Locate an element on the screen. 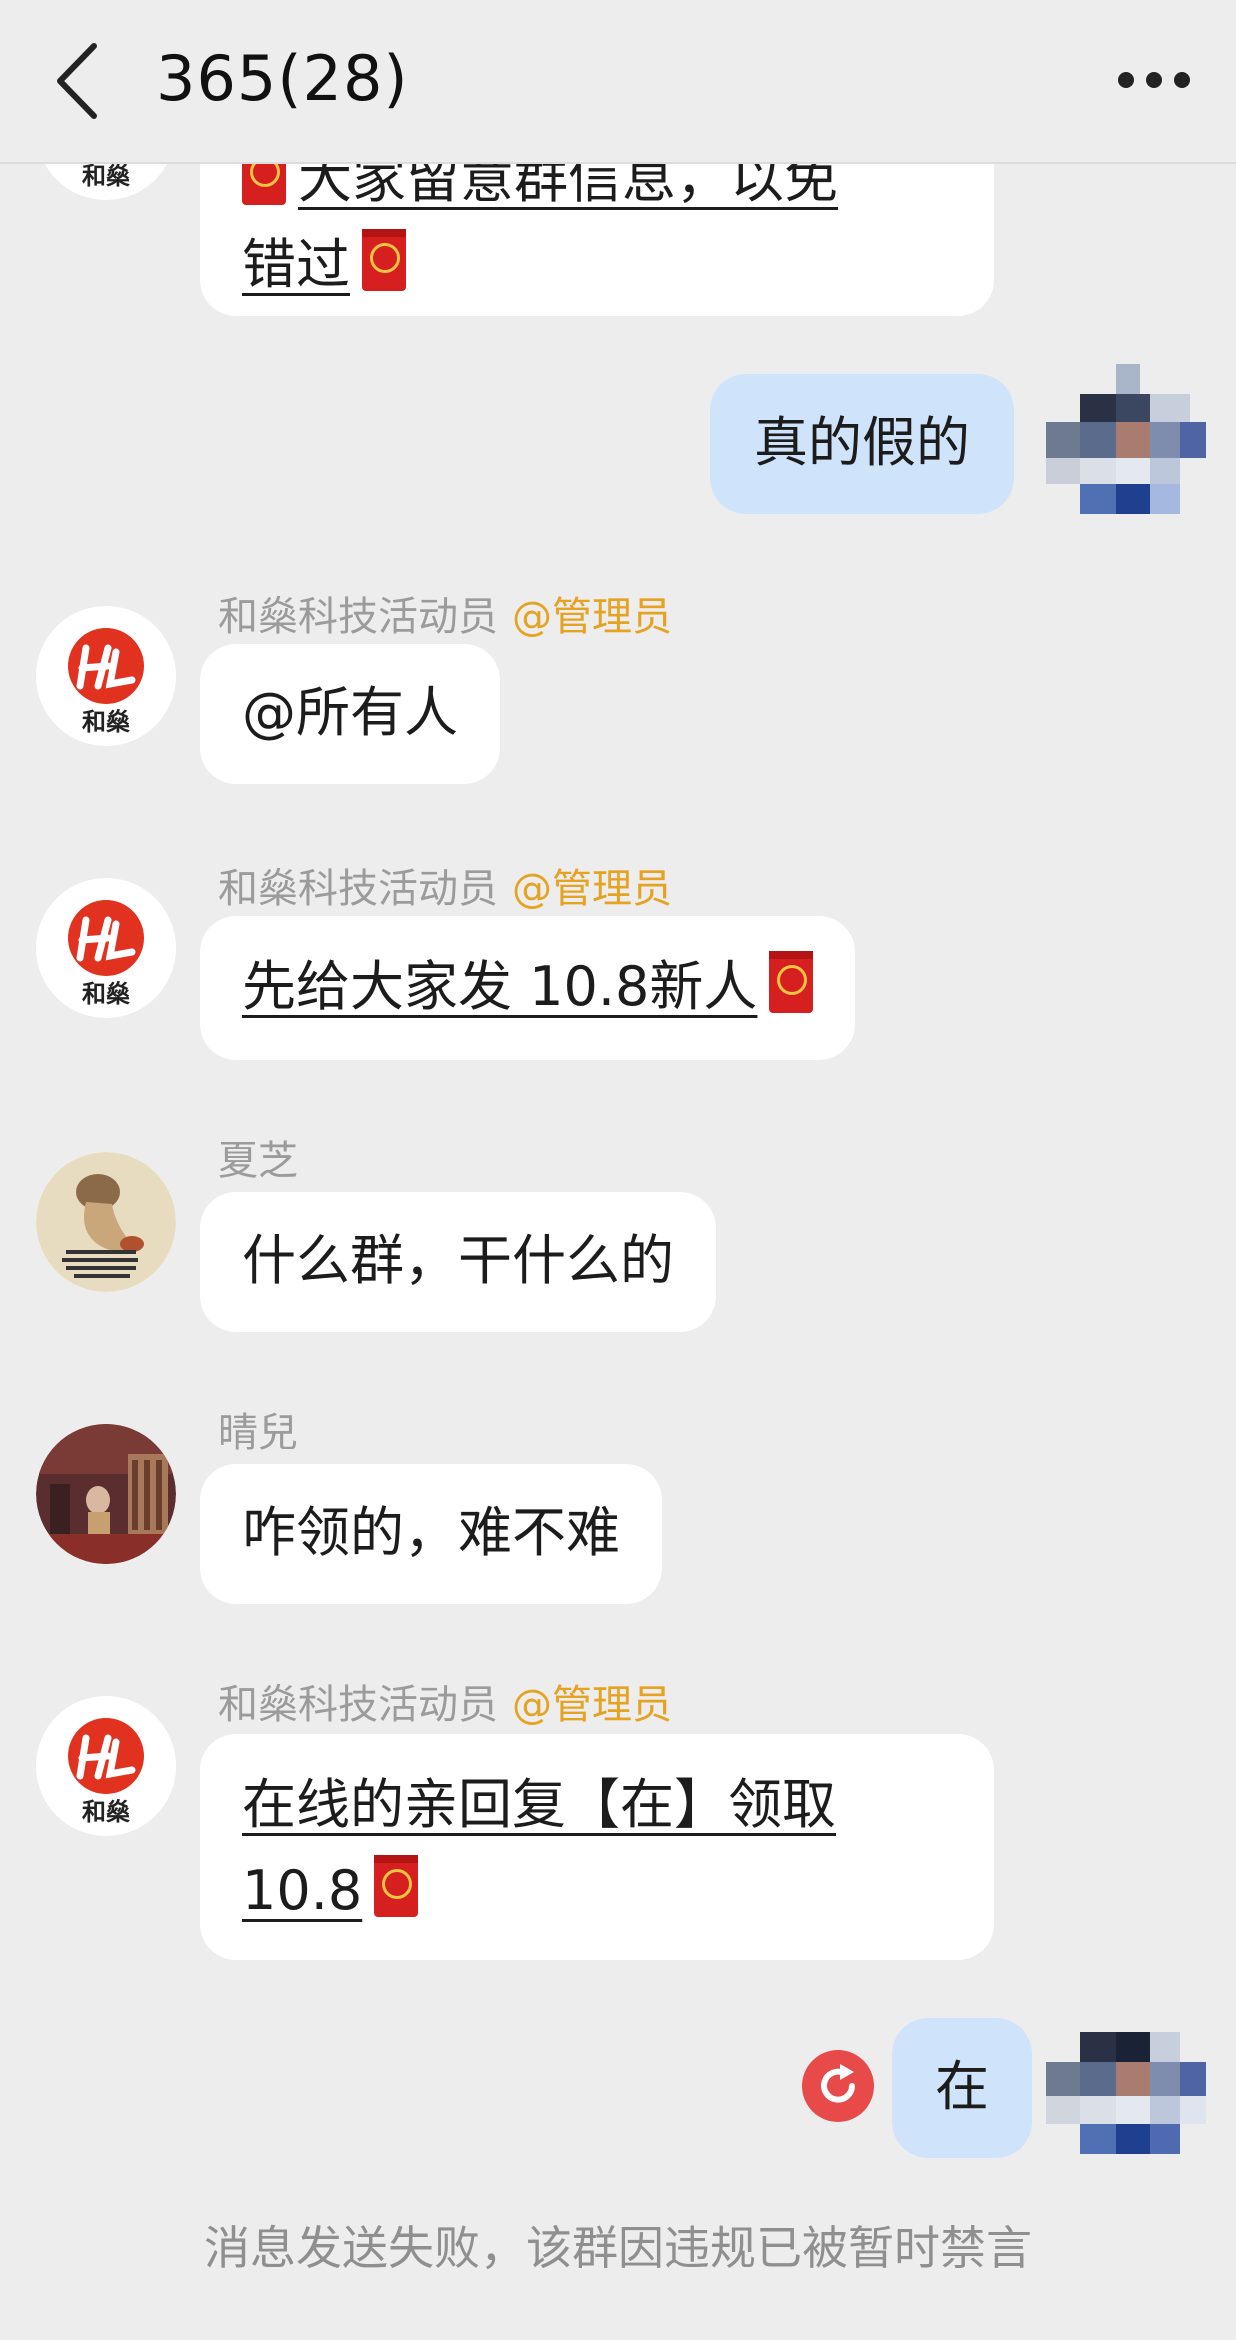 The image size is (1236, 2340). more-dots-icon is located at coordinates (1154, 80).